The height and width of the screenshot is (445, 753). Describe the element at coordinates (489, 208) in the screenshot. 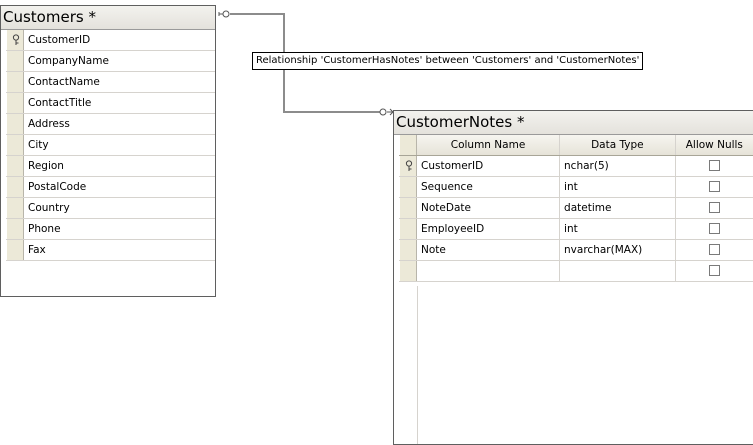

I see `column-name-cell: NoteDate` at that location.